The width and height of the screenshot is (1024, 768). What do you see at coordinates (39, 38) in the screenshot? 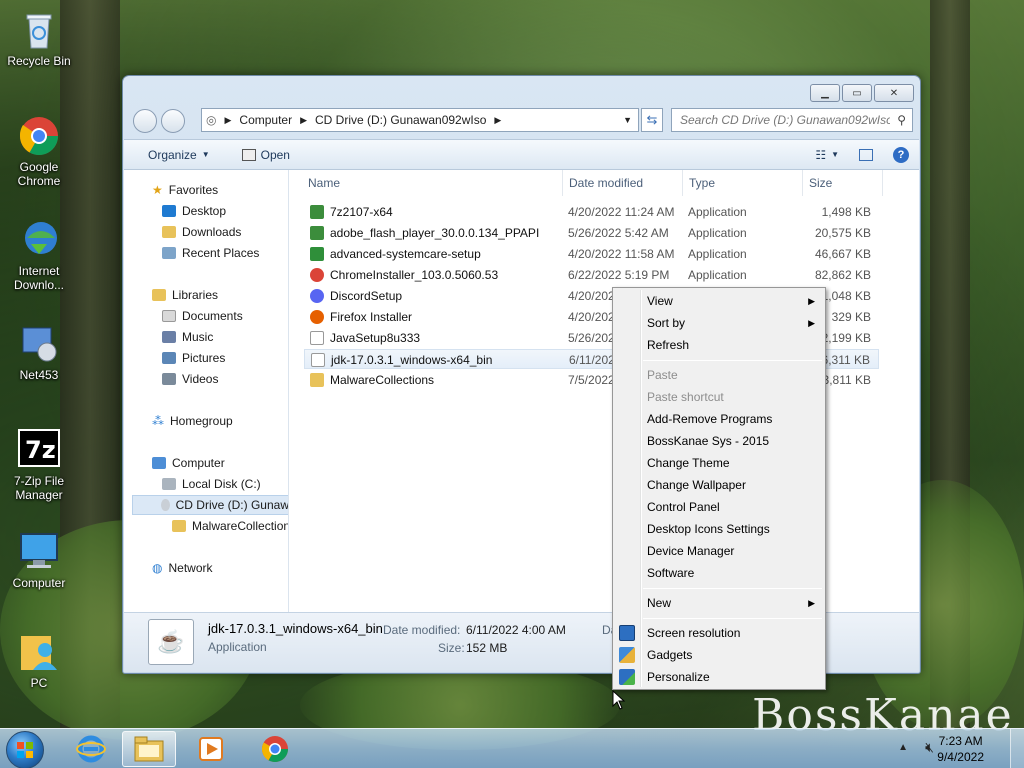
I see `desktop-icon-recycle-bin: Recycle Bin` at bounding box center [39, 38].